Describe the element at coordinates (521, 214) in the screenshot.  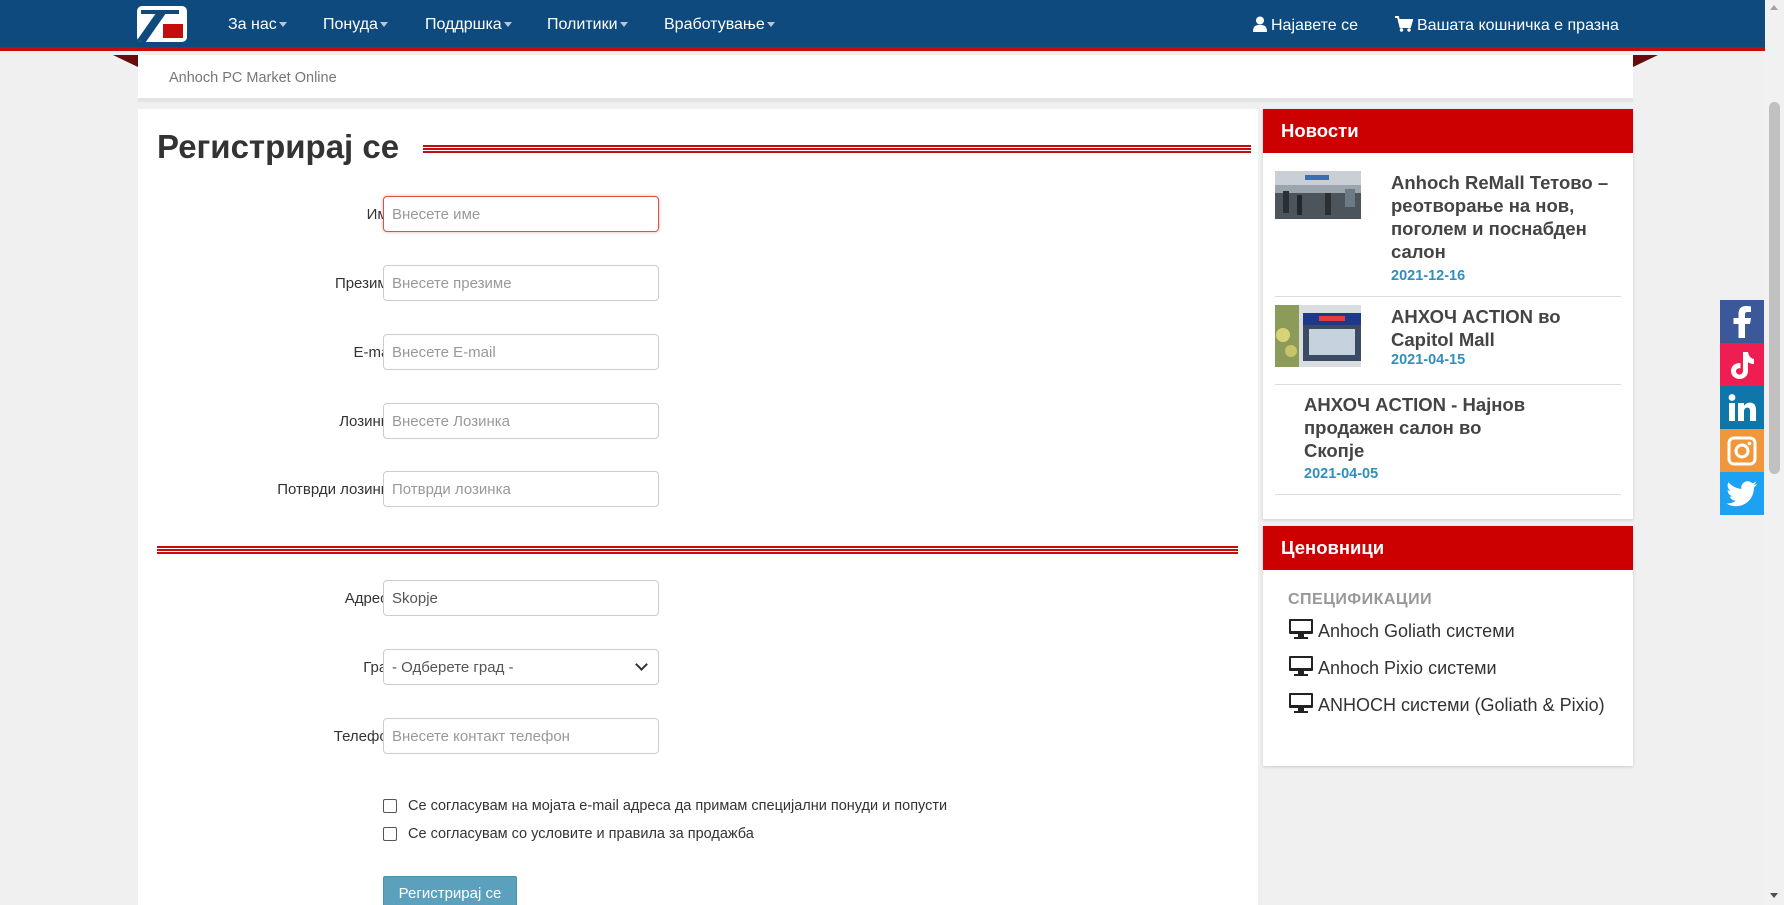
I see `first-name-input` at that location.